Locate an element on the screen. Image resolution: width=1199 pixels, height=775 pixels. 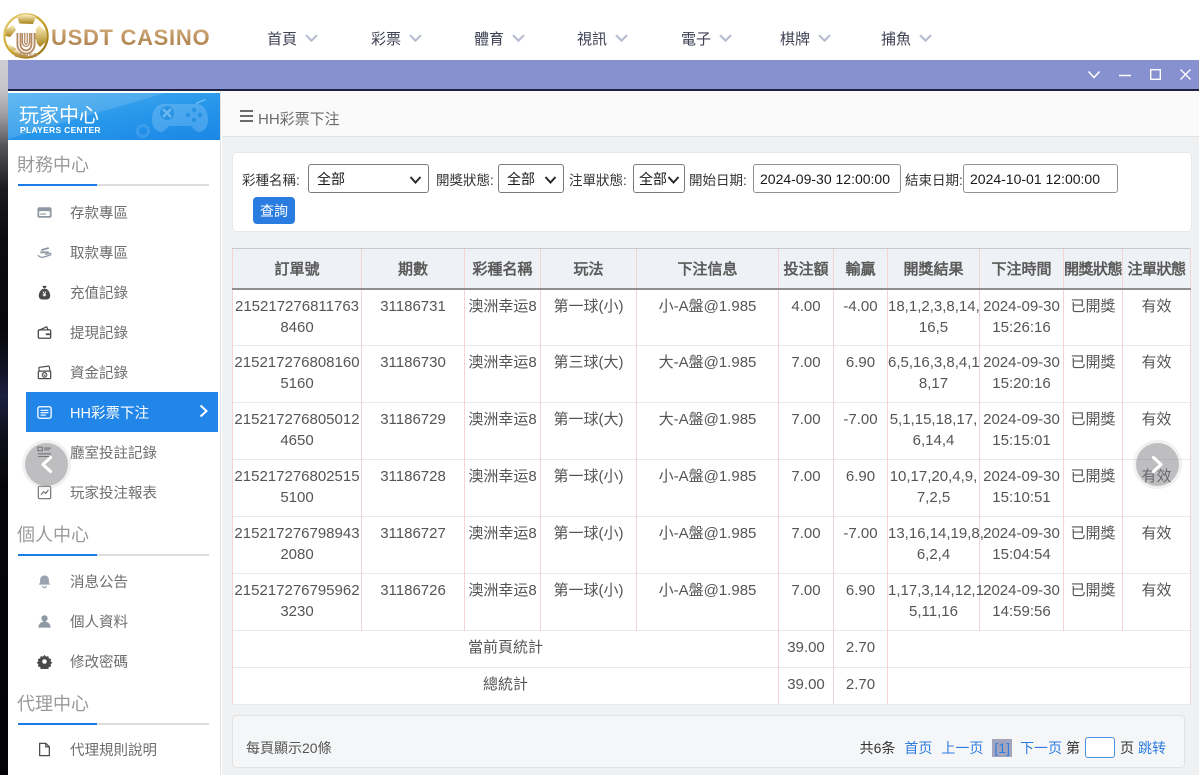
svg-text: CASINO is located at coordinates (25, 56).